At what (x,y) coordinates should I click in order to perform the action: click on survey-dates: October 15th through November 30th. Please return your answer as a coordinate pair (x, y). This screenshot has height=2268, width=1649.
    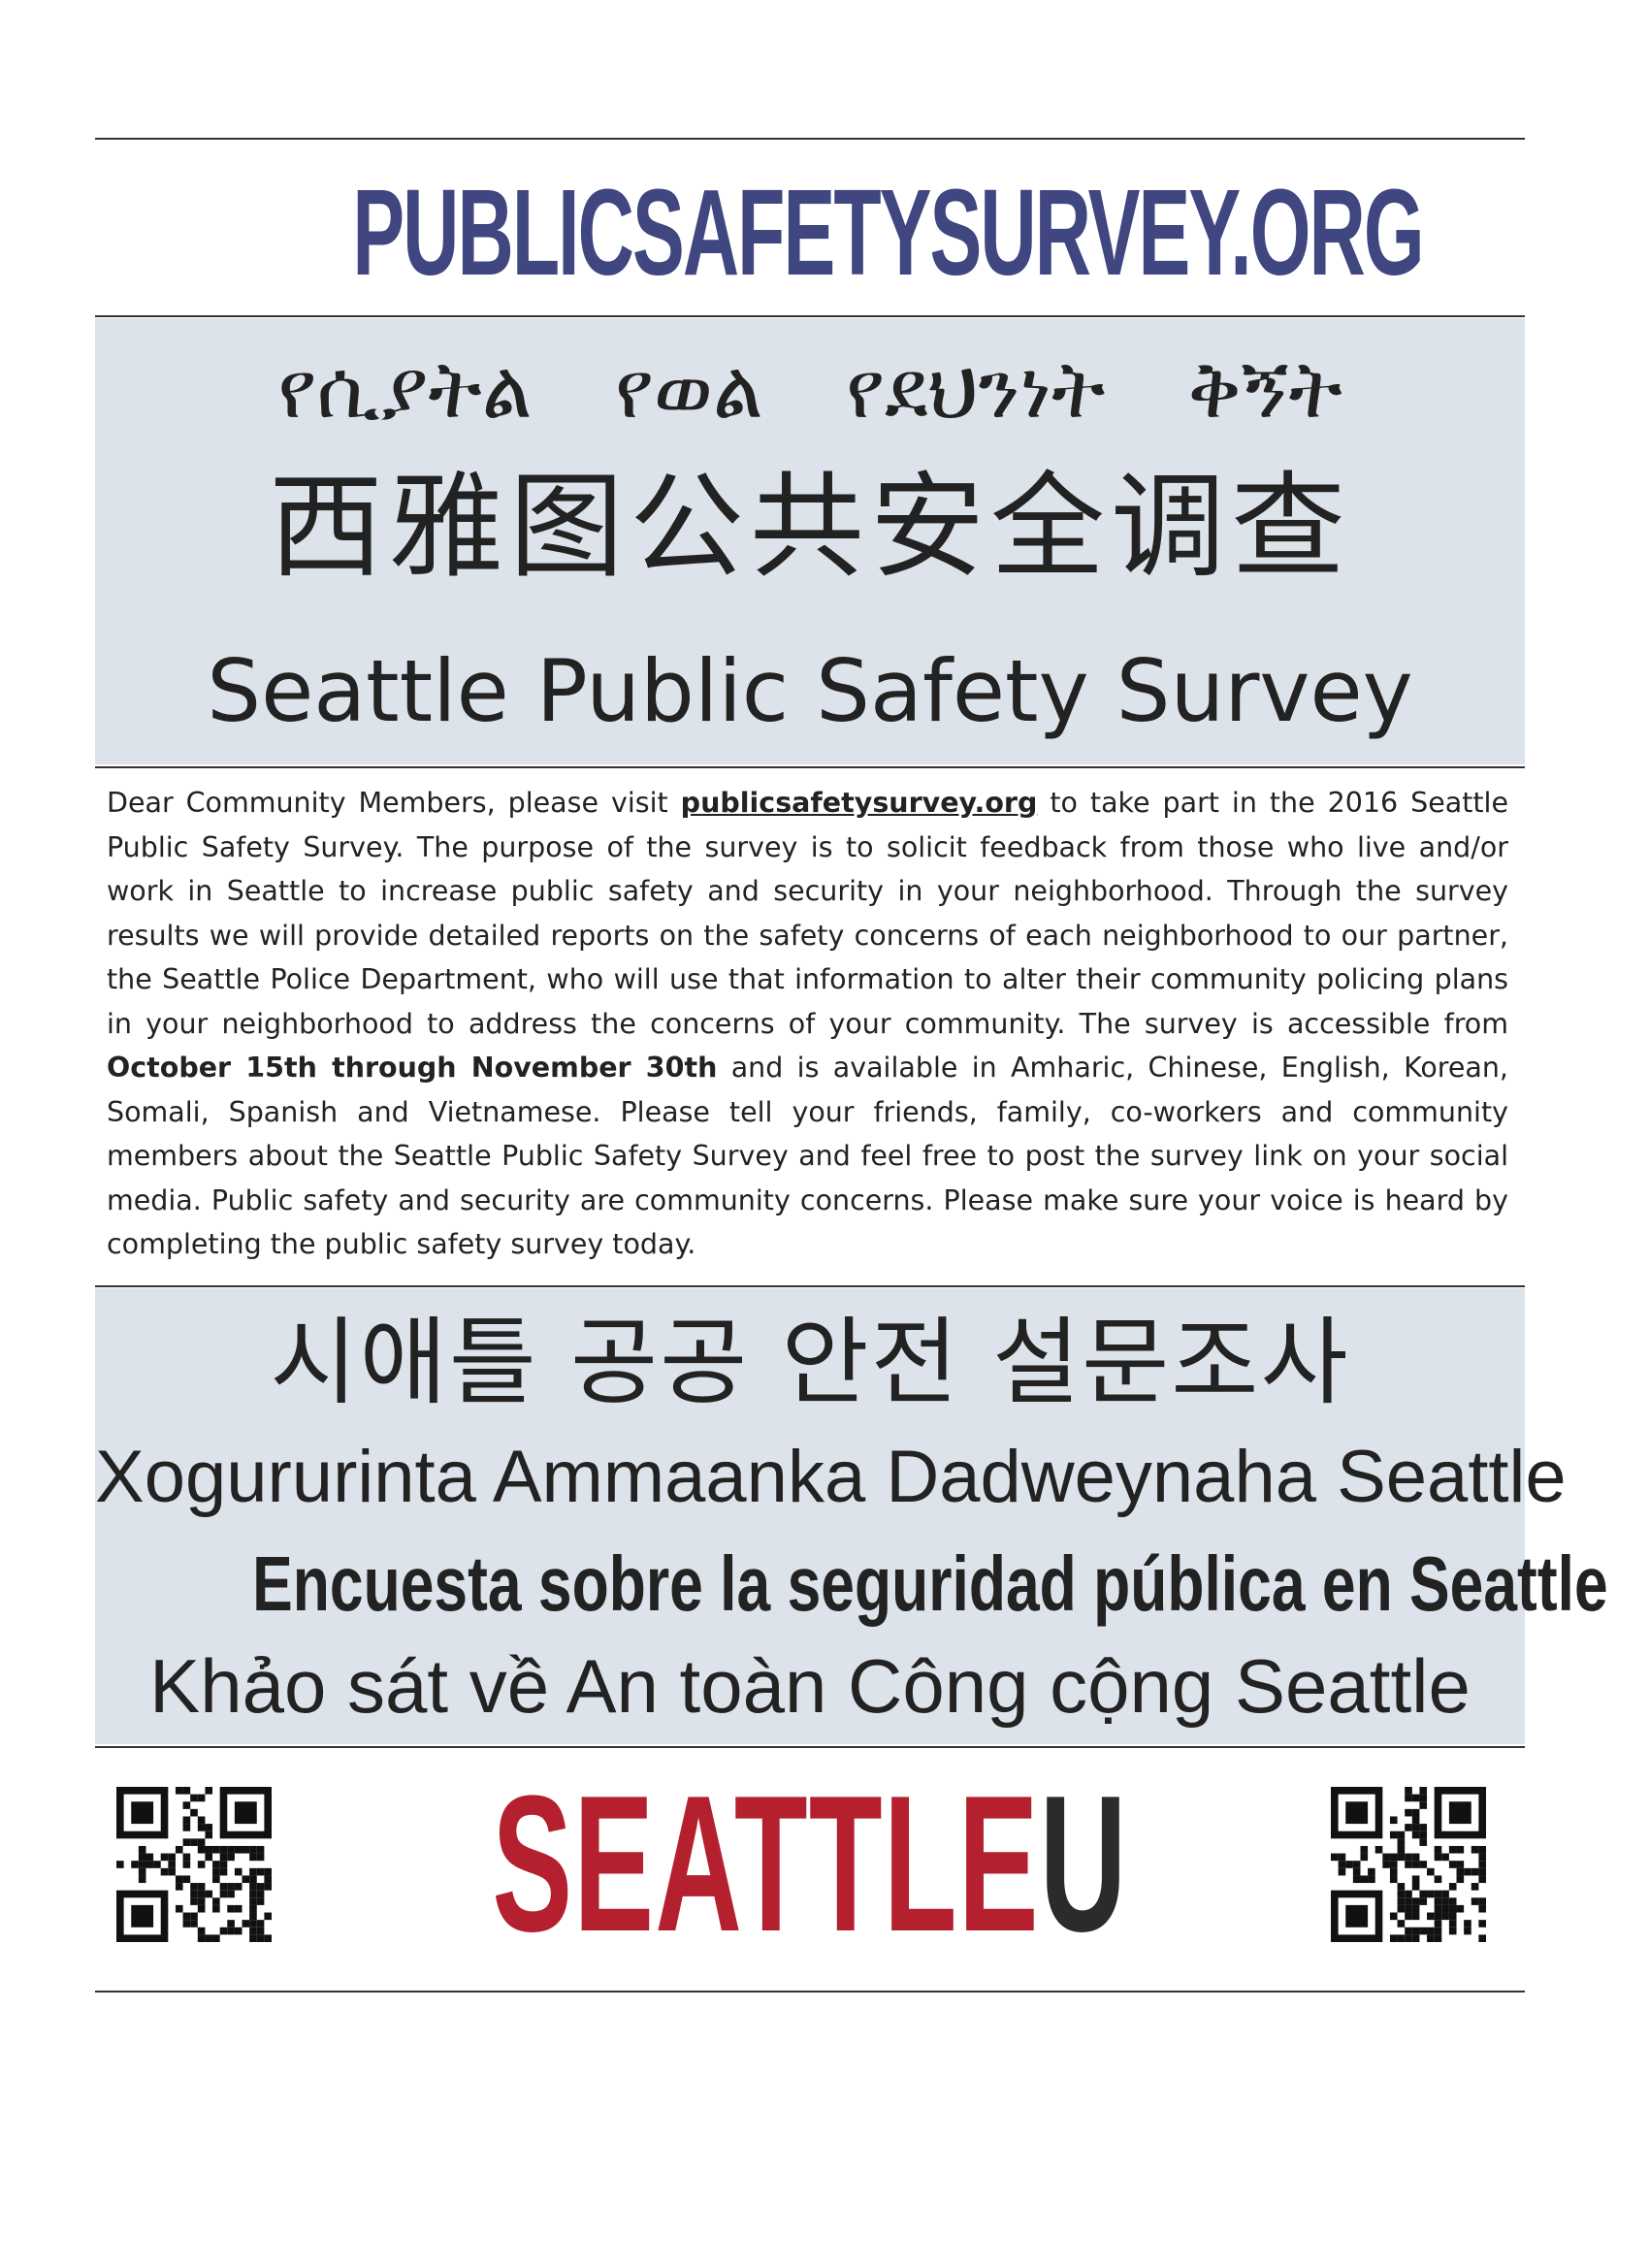
    Looking at the image, I should click on (412, 1068).